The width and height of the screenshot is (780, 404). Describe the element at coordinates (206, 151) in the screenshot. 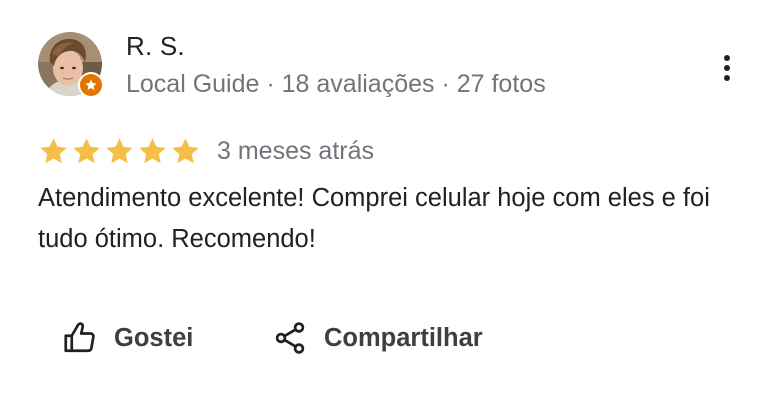

I see `rating-row: 3 meses atrás` at that location.